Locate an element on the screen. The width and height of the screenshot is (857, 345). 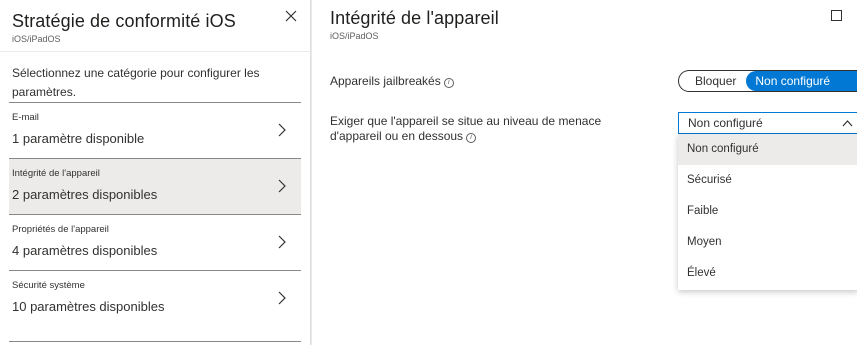
chevron-up-icon is located at coordinates (847, 123).